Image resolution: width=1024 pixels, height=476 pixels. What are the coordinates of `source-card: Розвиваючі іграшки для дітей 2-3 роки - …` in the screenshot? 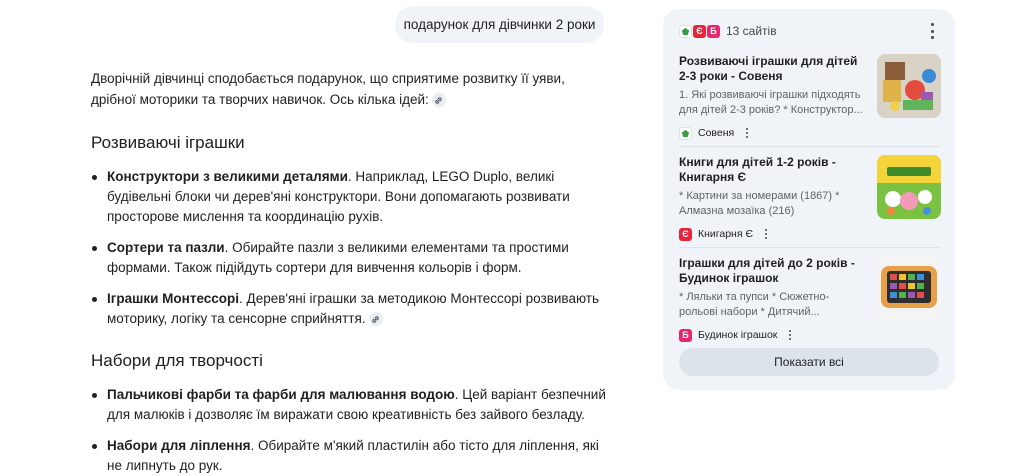 It's located at (810, 97).